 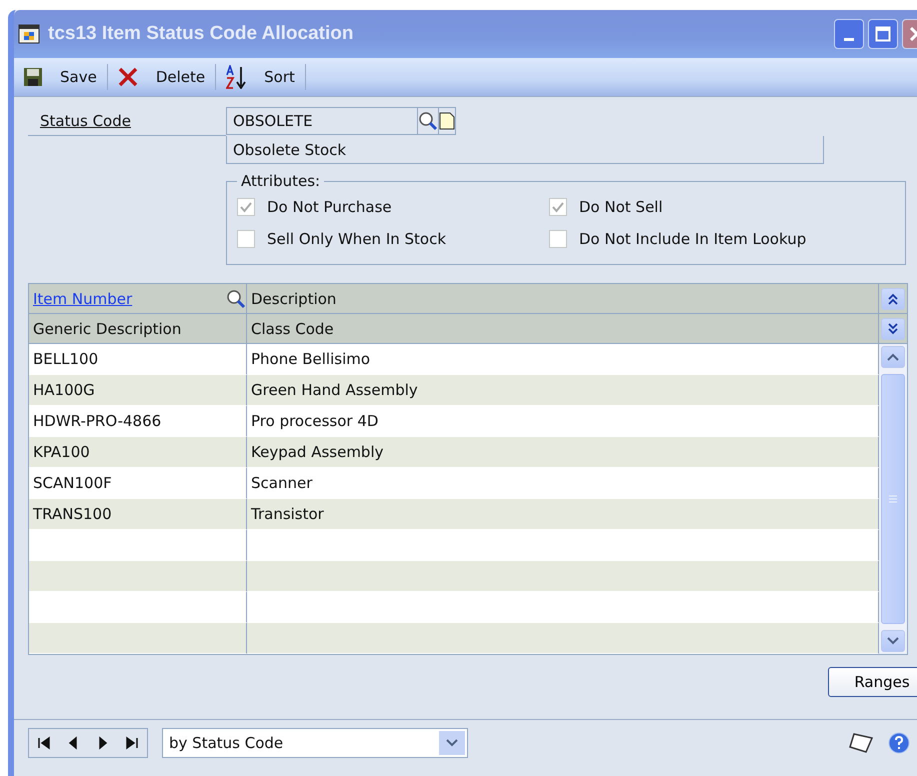 What do you see at coordinates (43, 743) in the screenshot?
I see `first-record-icon` at bounding box center [43, 743].